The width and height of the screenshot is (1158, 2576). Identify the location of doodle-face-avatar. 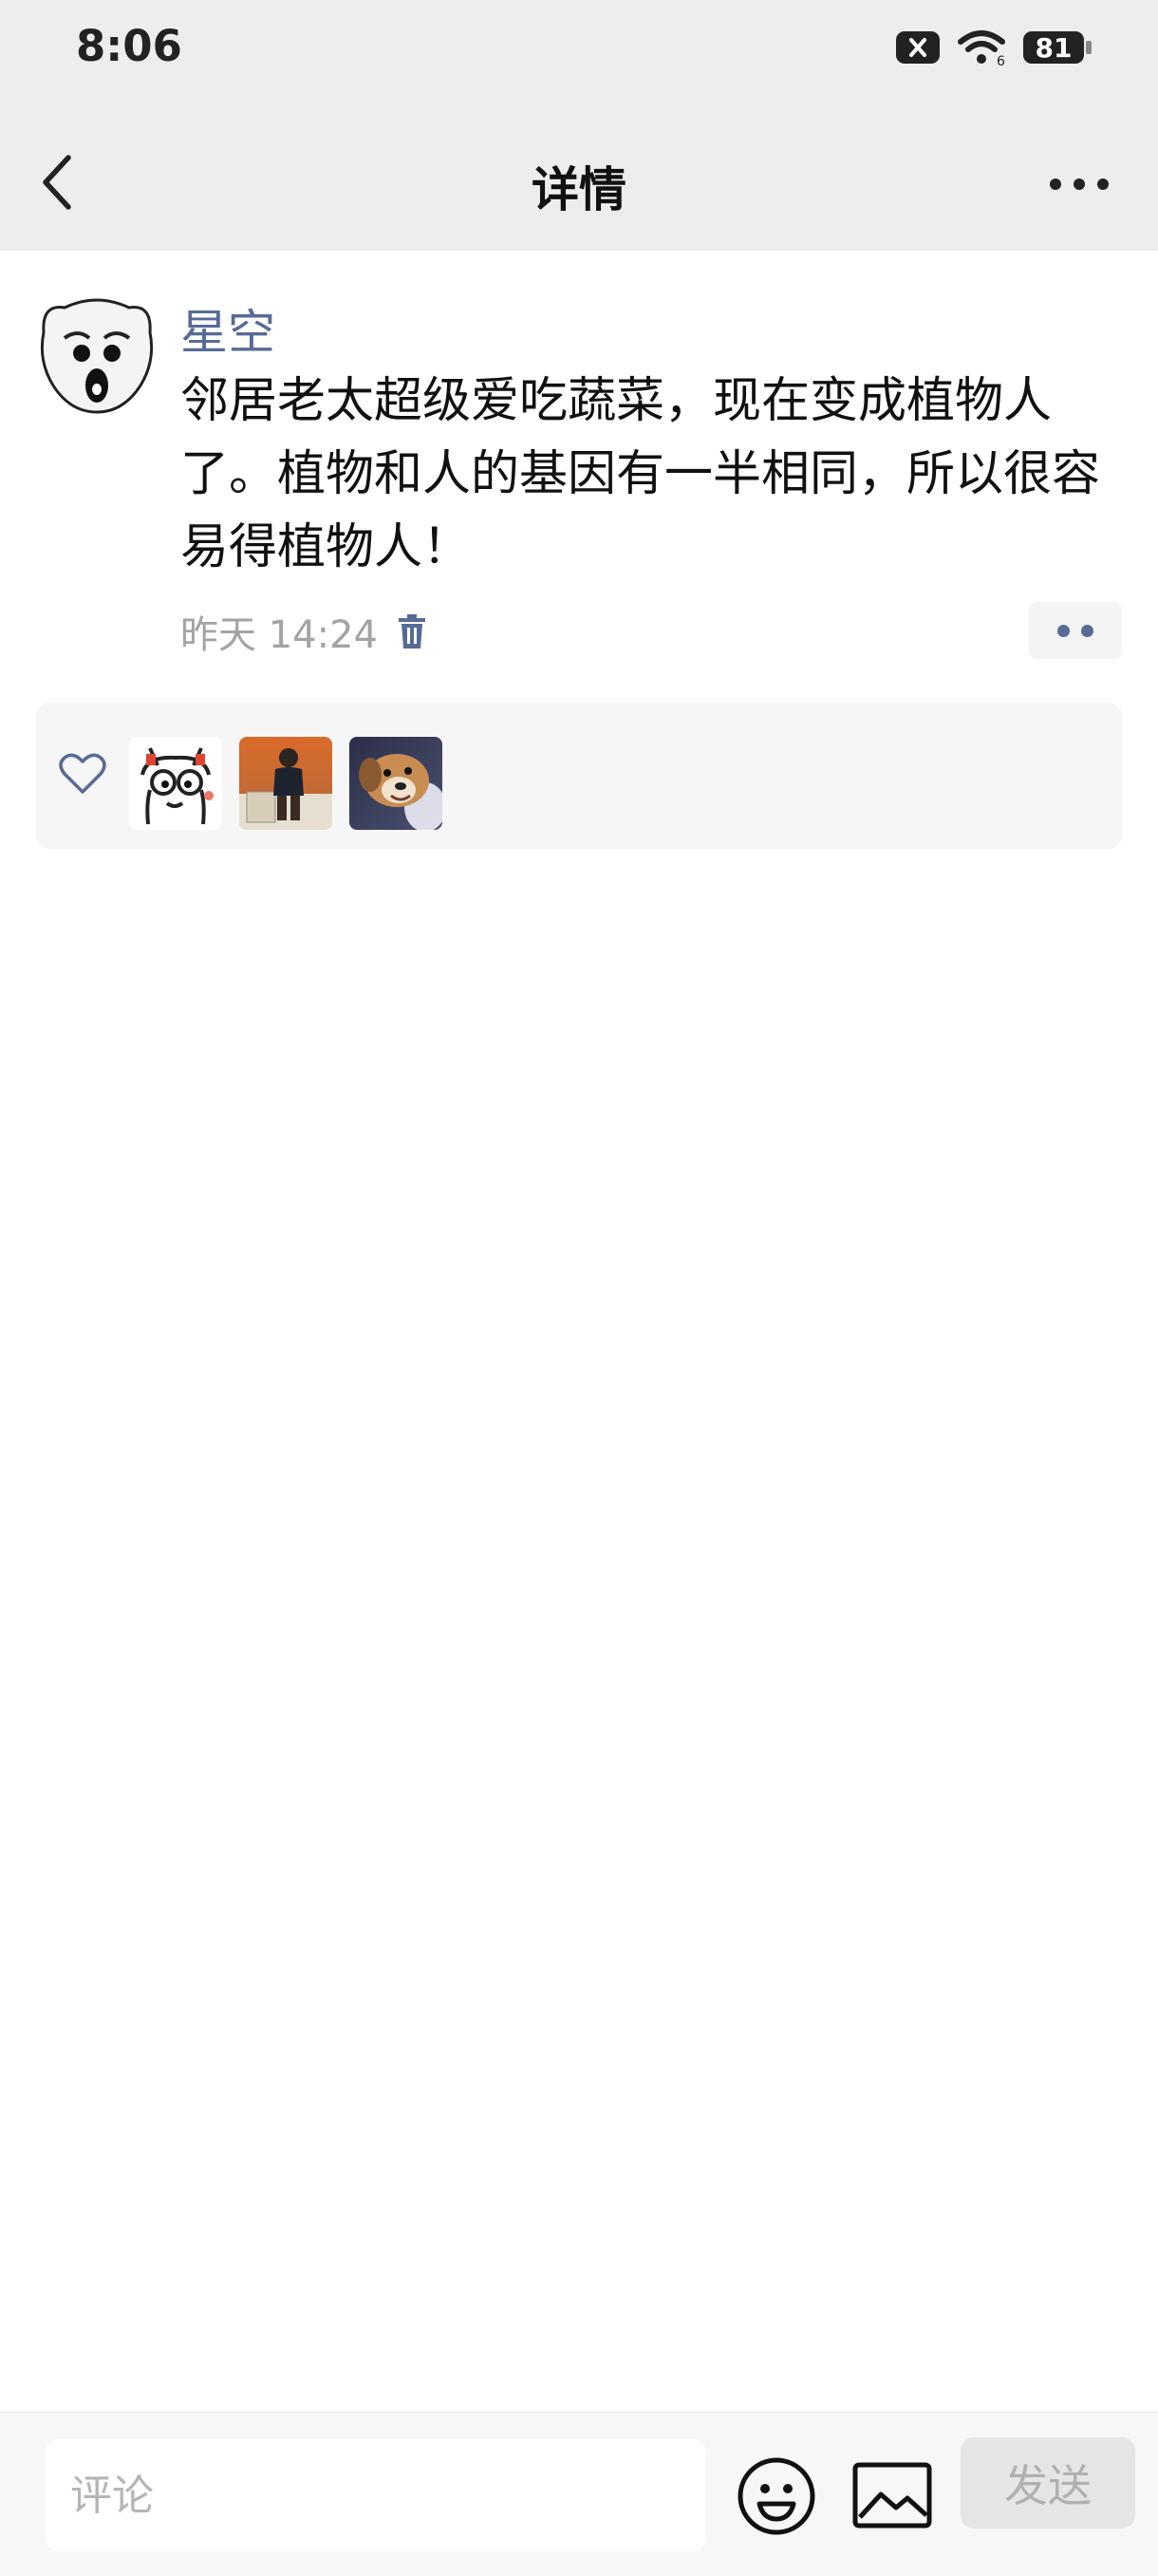
(175, 783).